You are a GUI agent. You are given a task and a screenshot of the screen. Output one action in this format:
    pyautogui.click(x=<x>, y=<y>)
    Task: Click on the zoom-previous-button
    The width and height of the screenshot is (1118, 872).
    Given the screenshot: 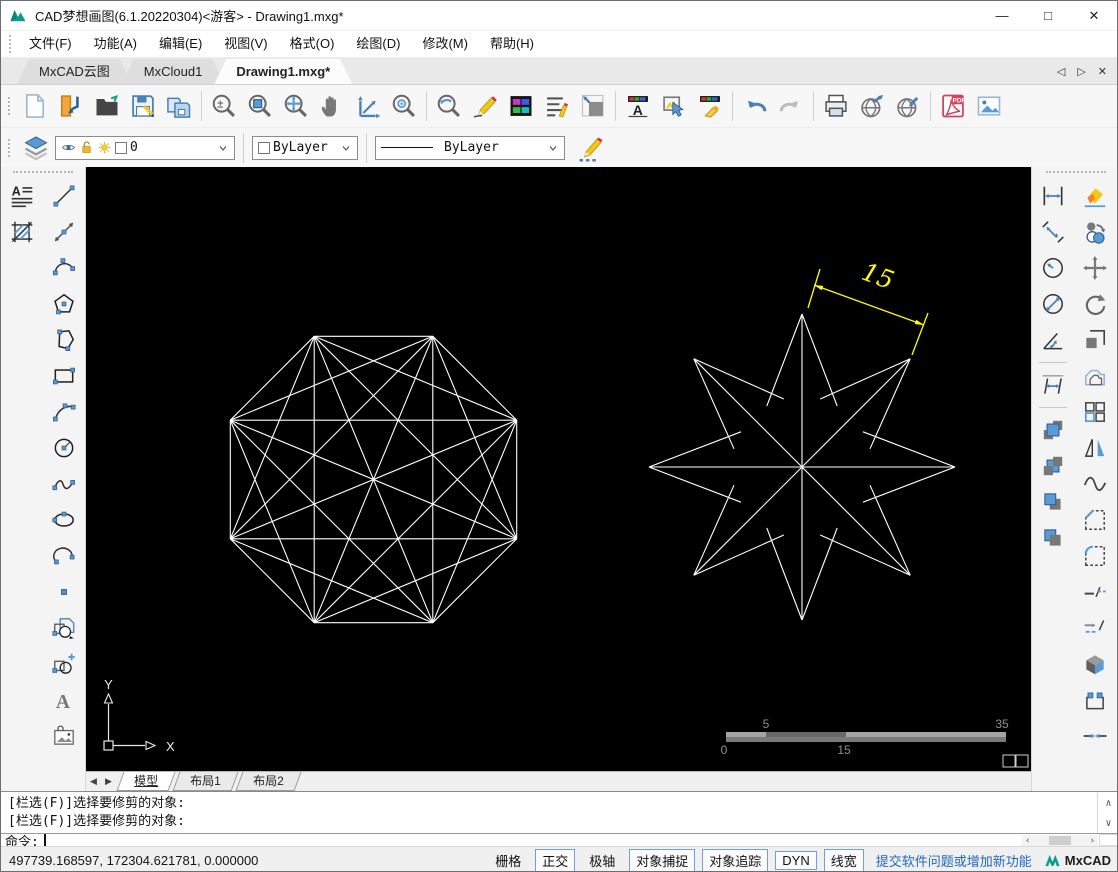 What is the action you would take?
    pyautogui.click(x=449, y=106)
    